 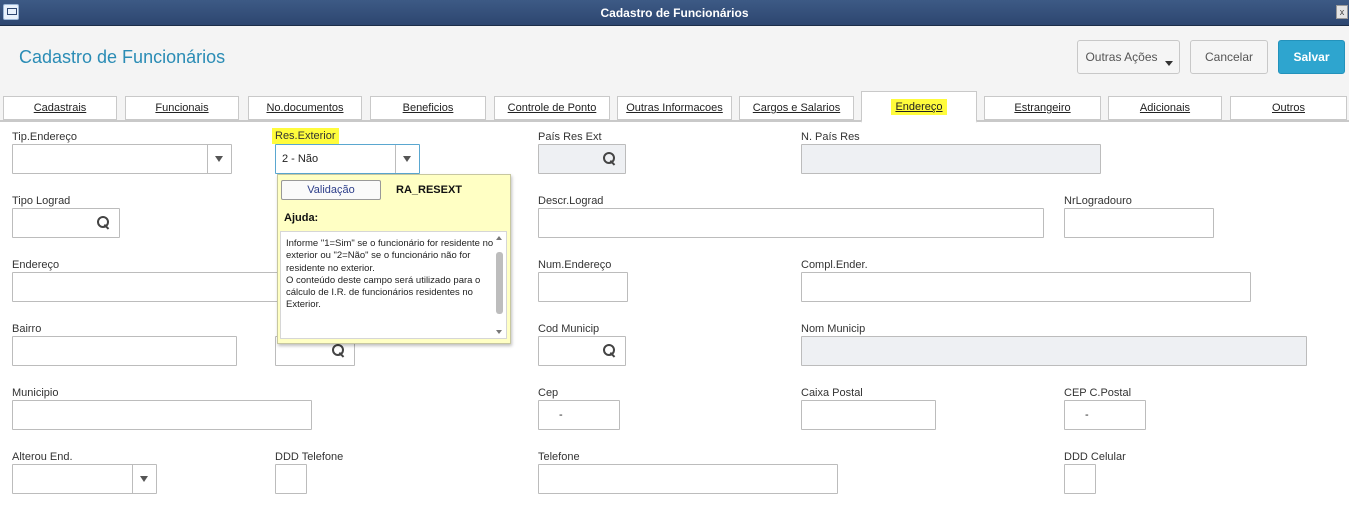 I want to click on compl-ender-field, so click(x=1026, y=287).